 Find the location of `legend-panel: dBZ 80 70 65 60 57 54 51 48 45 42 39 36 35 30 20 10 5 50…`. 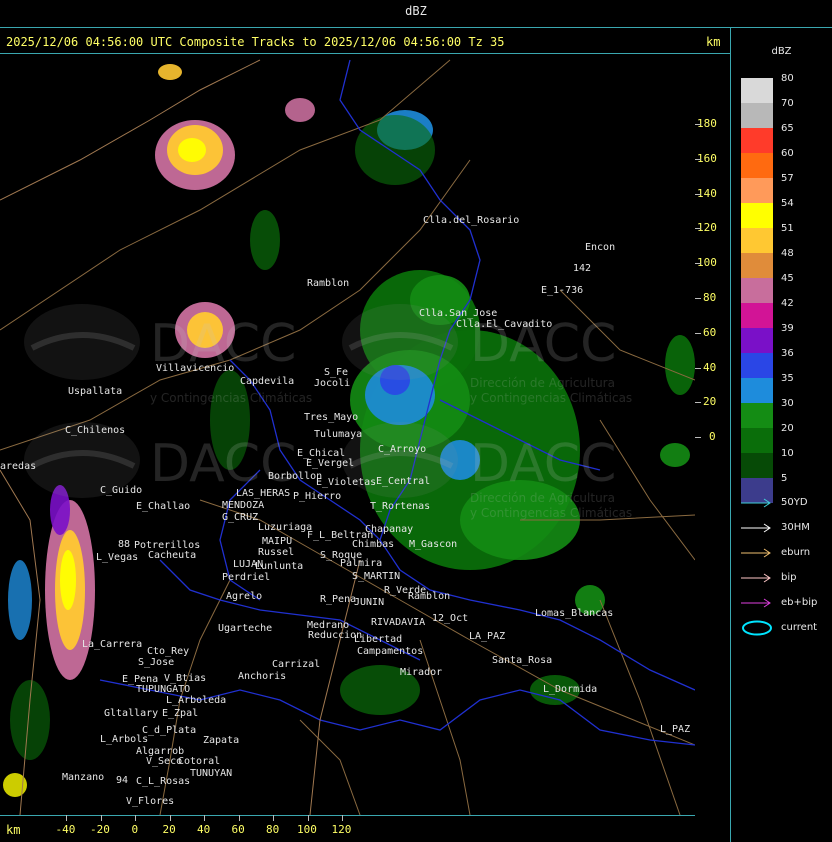

legend-panel: dBZ 80 70 65 60 57 54 51 48 45 42 39 36 35 30 20 10 5 50… is located at coordinates (781, 435).